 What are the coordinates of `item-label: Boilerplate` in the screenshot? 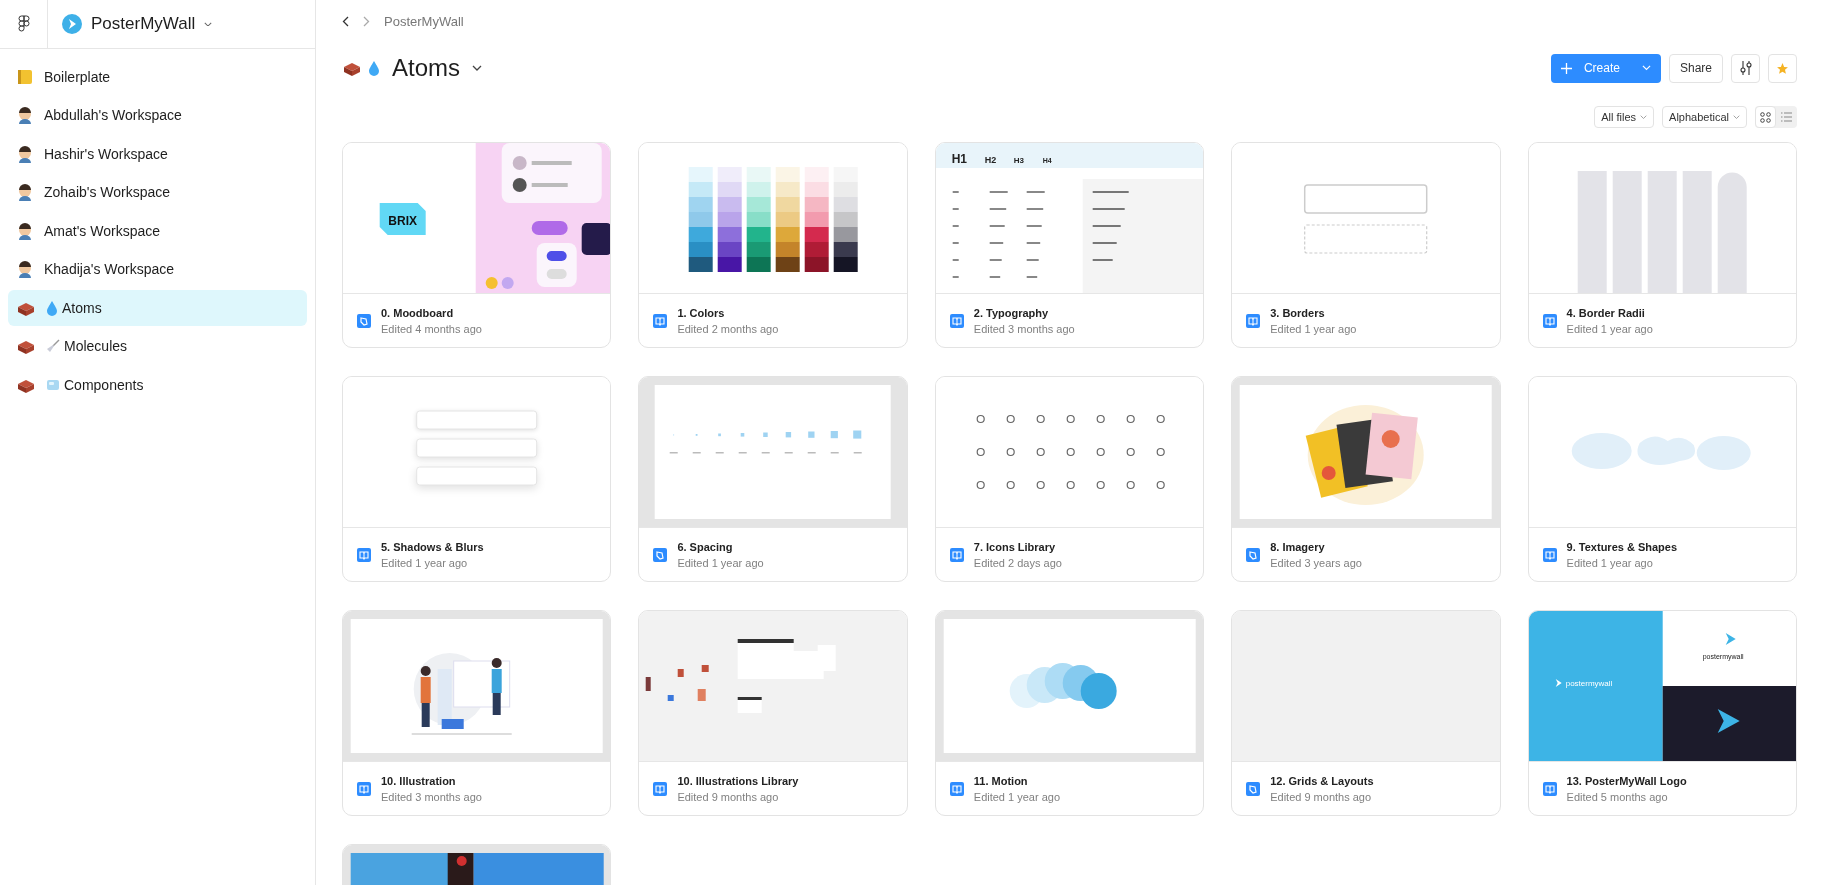 It's located at (77, 76).